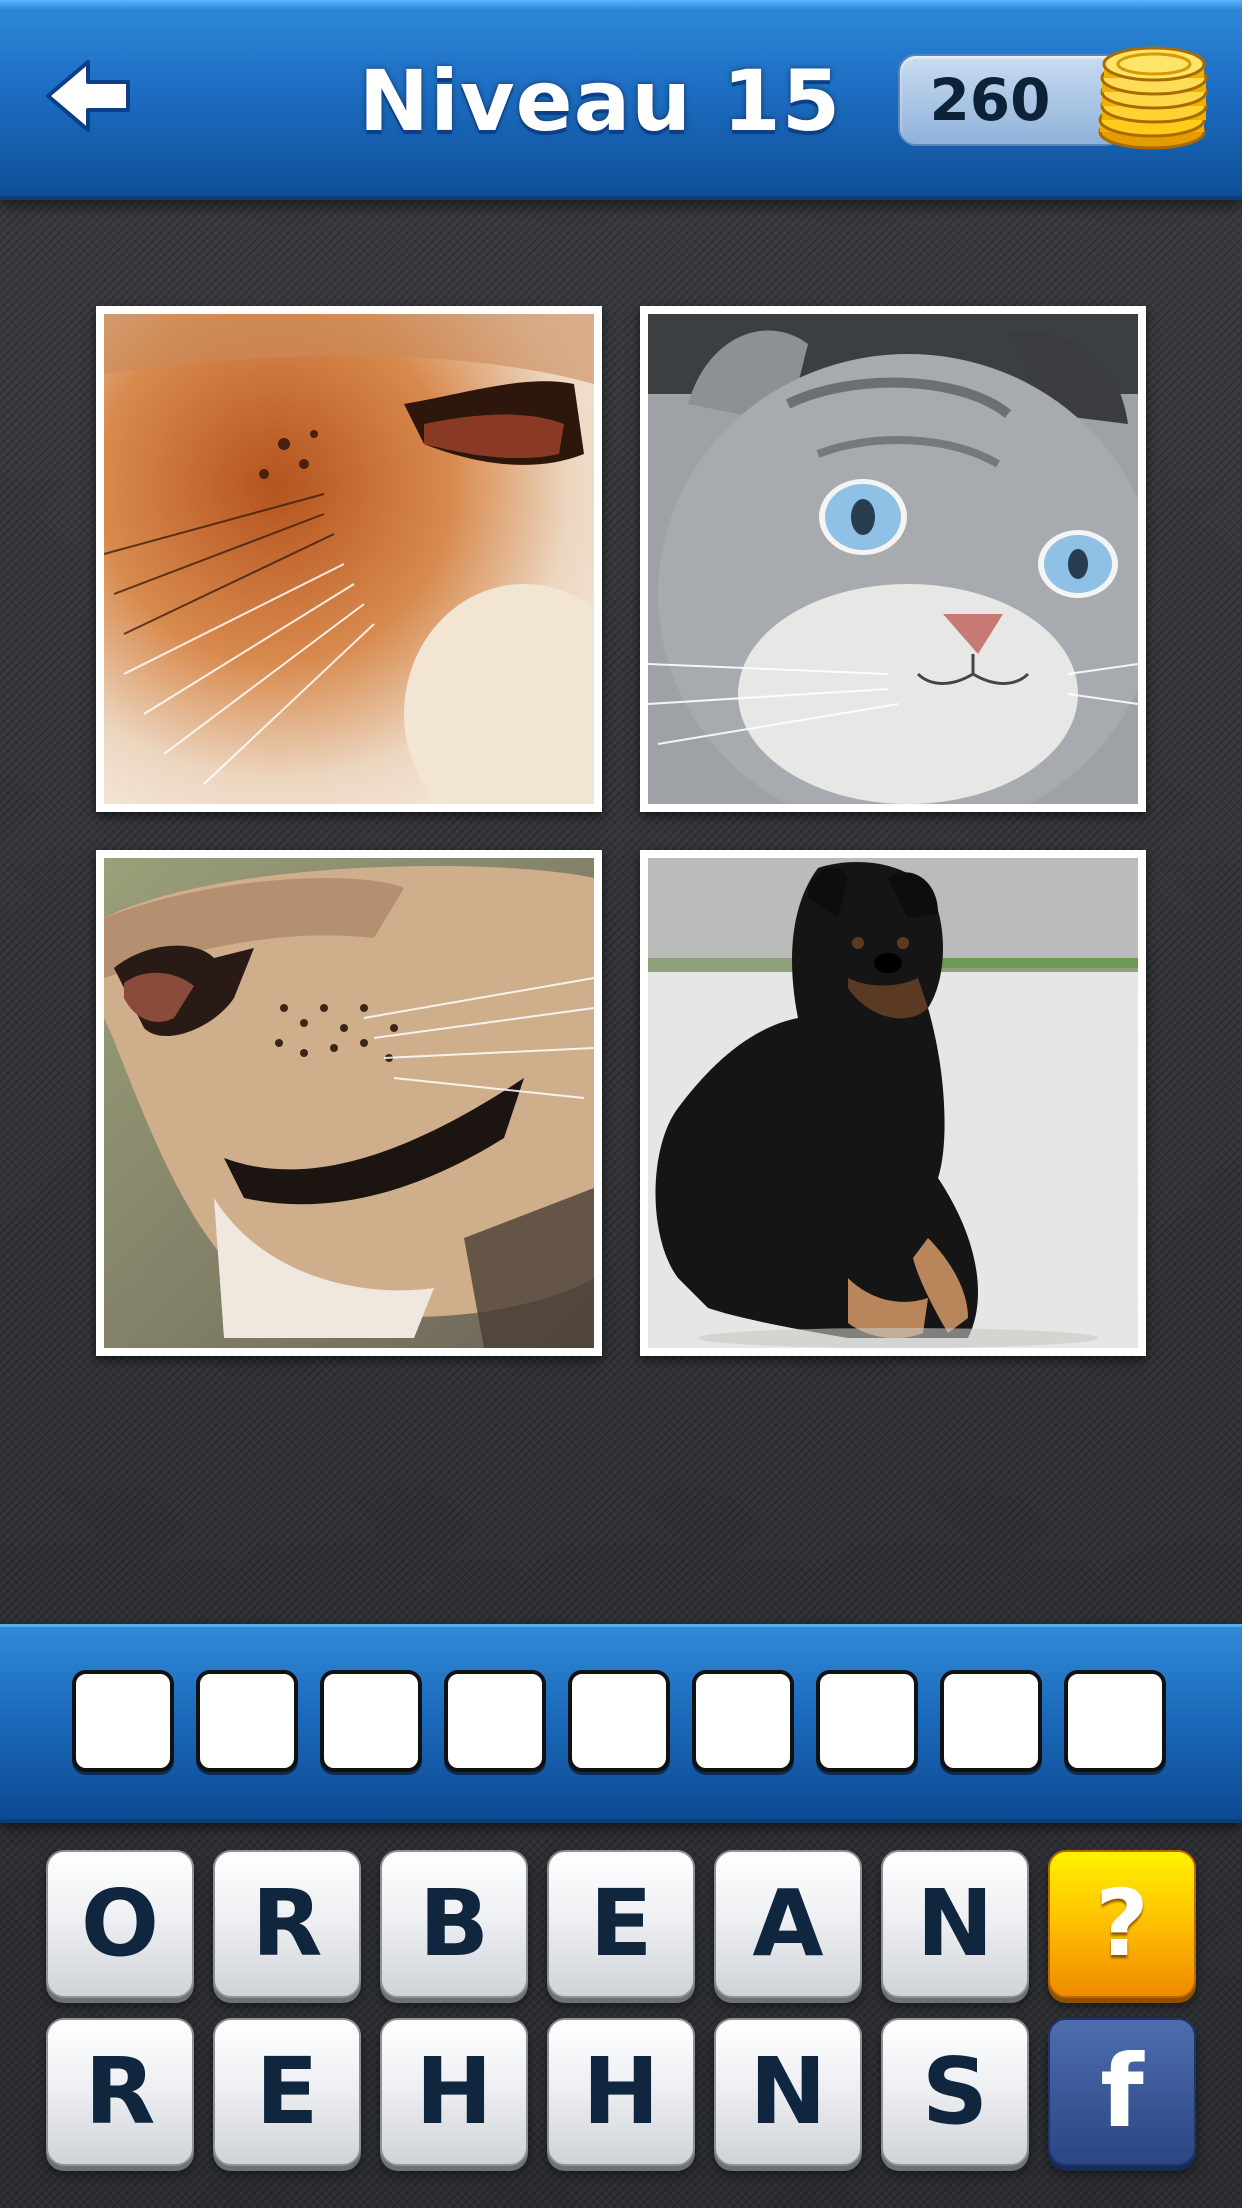 The width and height of the screenshot is (1242, 2208). I want to click on grey-cat-image, so click(893, 559).